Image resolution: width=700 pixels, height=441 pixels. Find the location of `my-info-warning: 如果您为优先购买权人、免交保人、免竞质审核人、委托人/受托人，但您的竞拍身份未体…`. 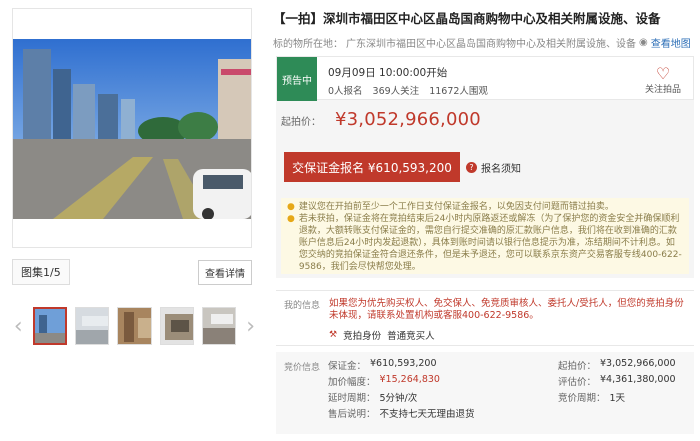

my-info-warning: 如果您为优先购买权人、免交保人、免竞质审核人、委托人/受托人，但您的竞拍身份未体… is located at coordinates (506, 309).